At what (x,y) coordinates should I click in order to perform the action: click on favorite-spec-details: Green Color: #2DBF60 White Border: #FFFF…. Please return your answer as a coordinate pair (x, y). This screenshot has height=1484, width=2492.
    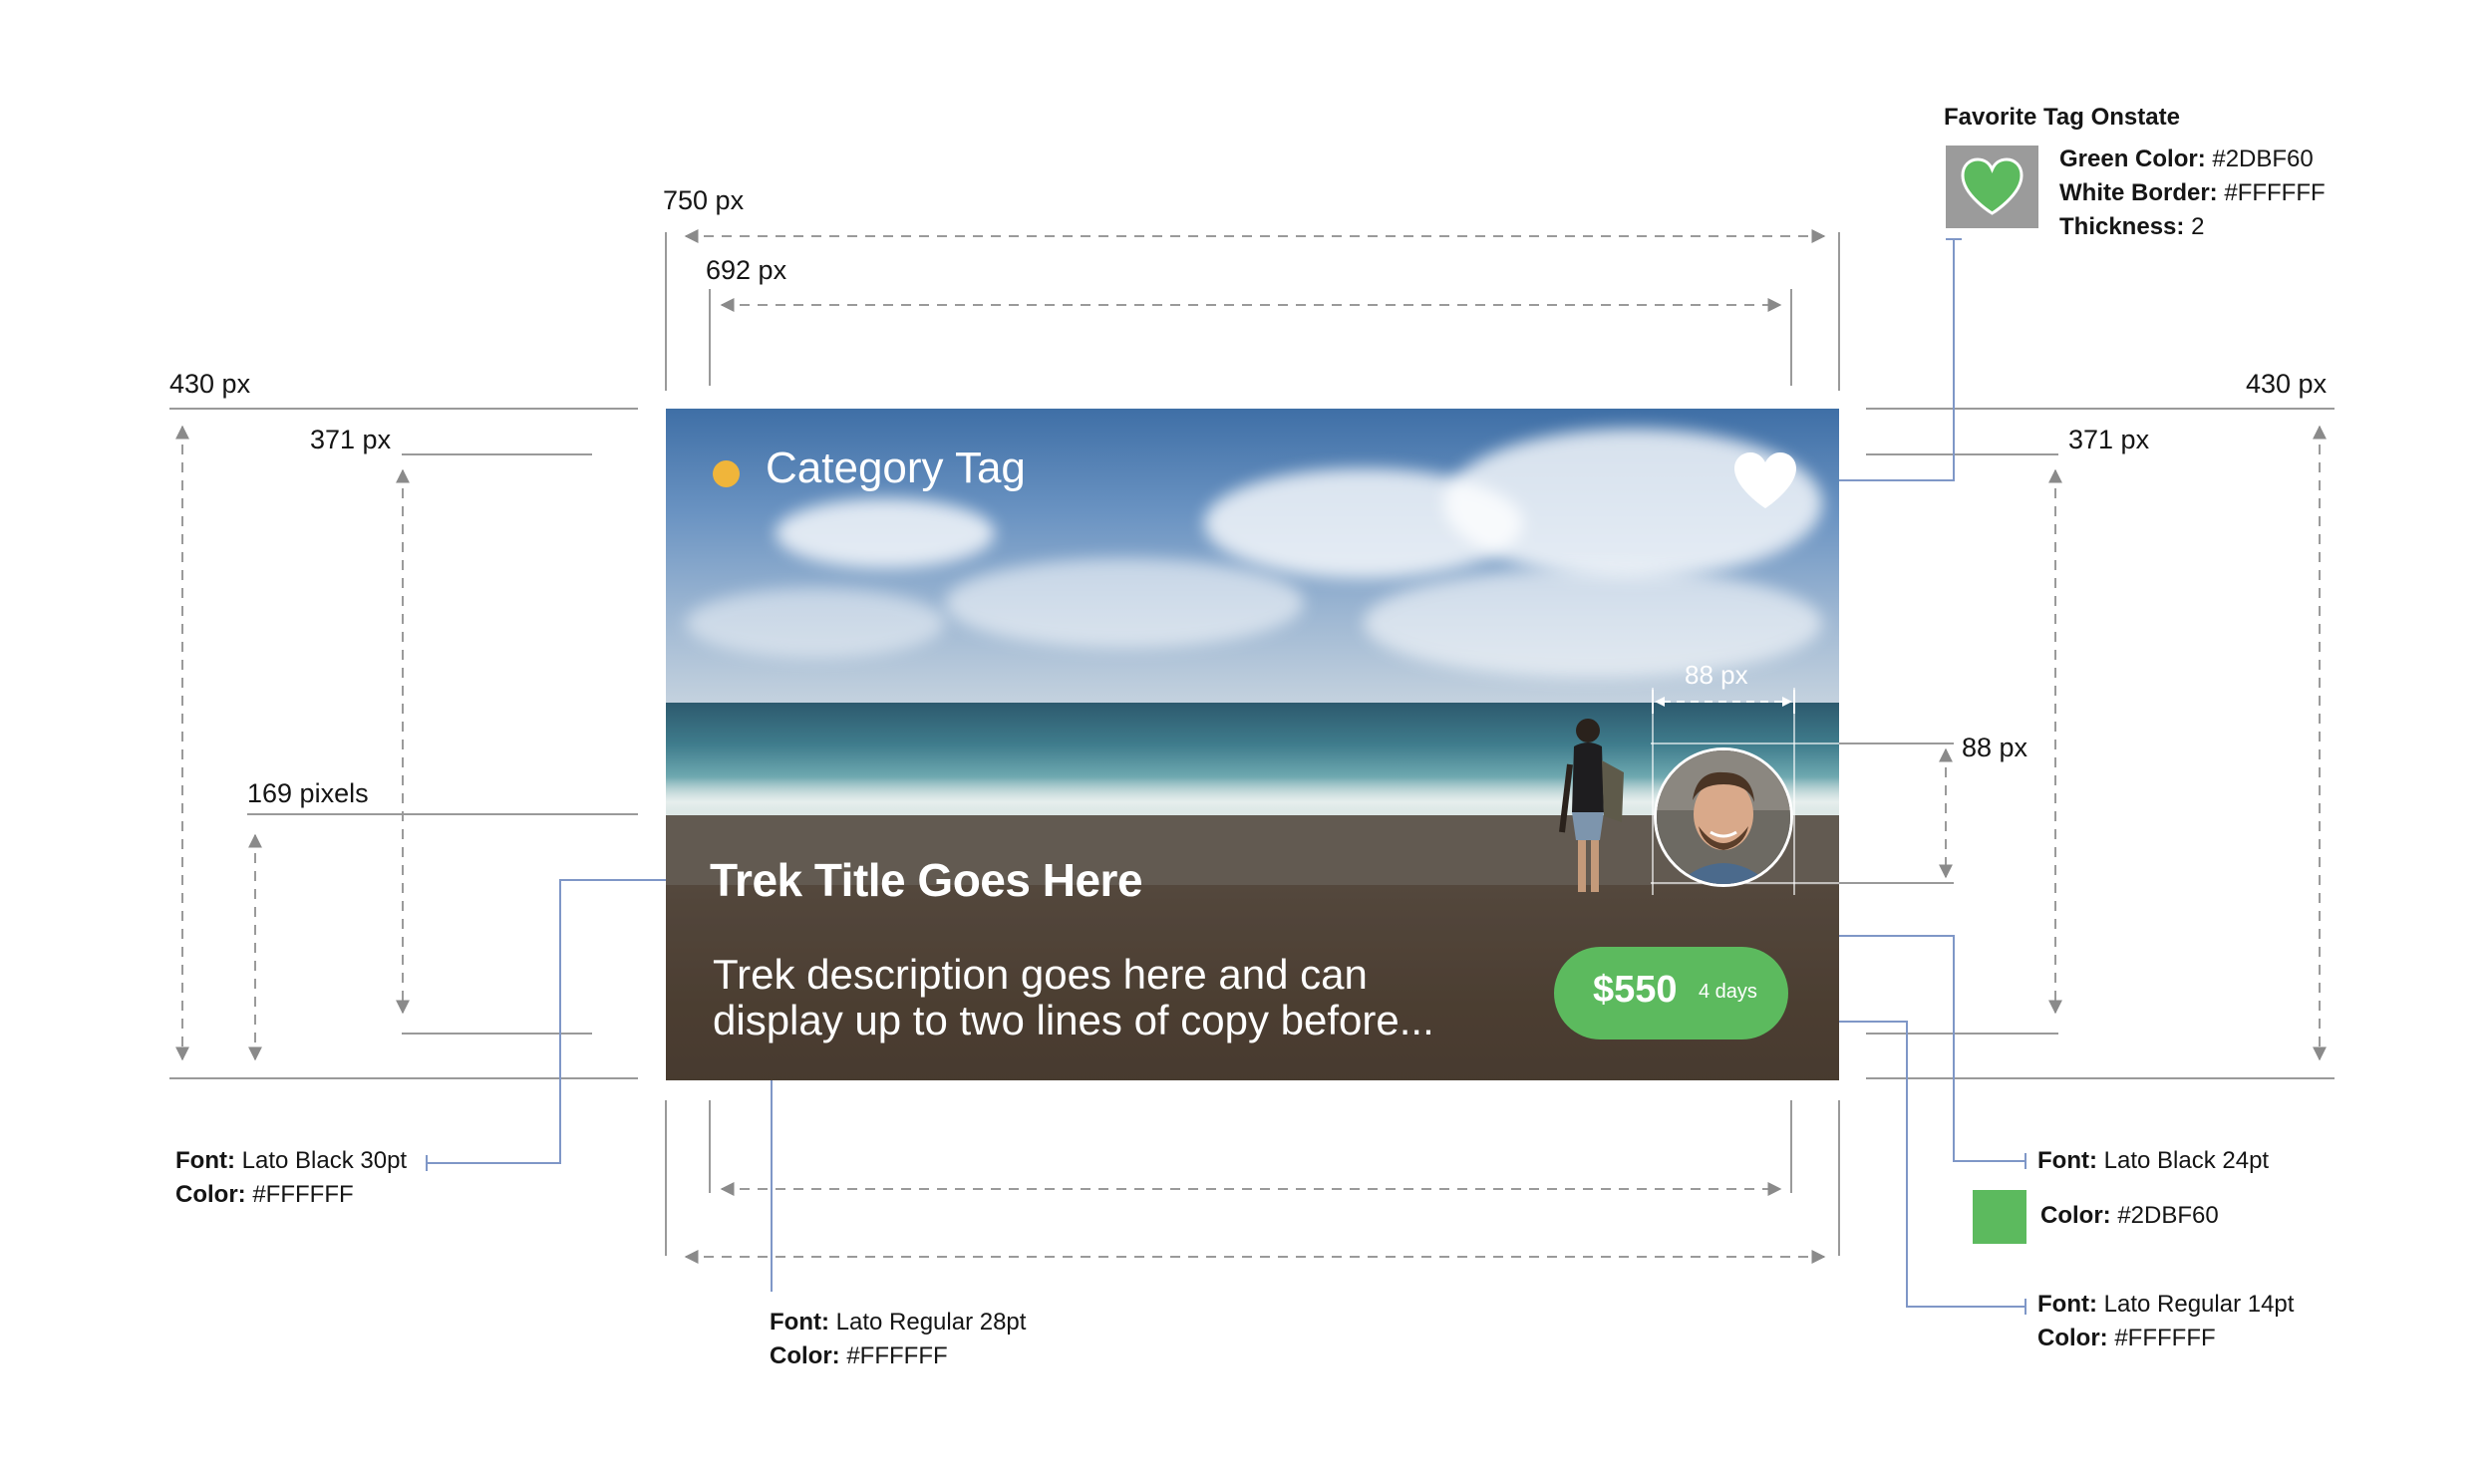
    Looking at the image, I should click on (2192, 193).